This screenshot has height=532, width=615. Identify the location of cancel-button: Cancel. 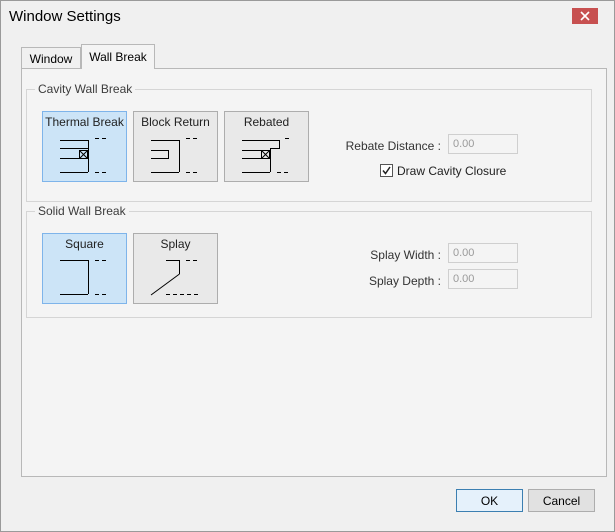
(561, 500).